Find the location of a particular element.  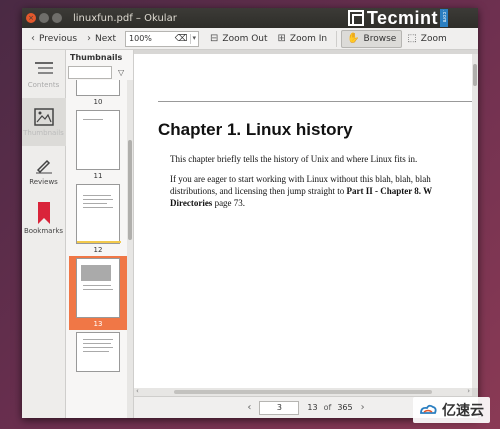

hand-icon: ✋ is located at coordinates (353, 38).